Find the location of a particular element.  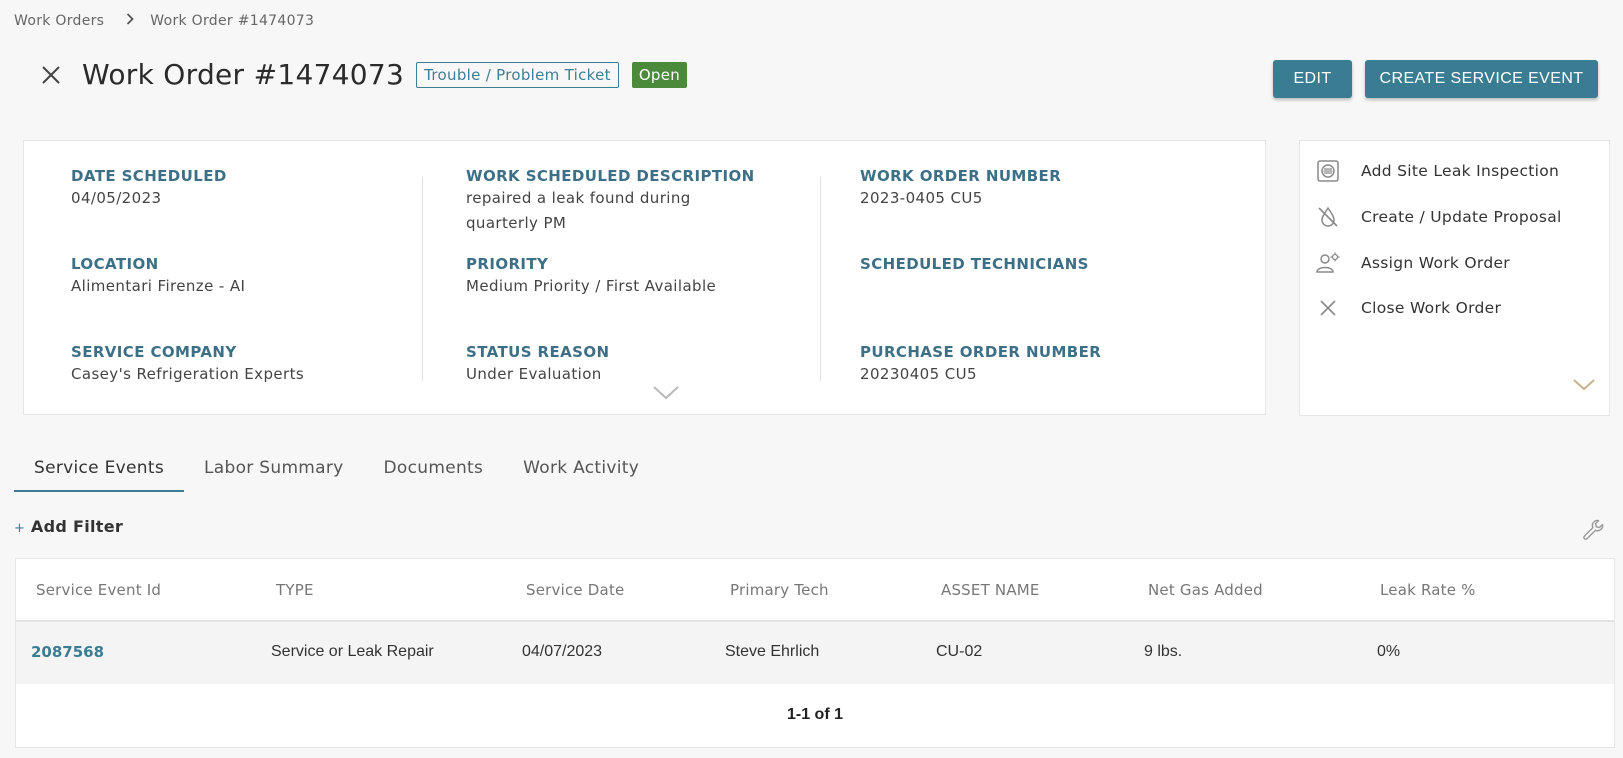

chevron-right-icon is located at coordinates (130, 21).